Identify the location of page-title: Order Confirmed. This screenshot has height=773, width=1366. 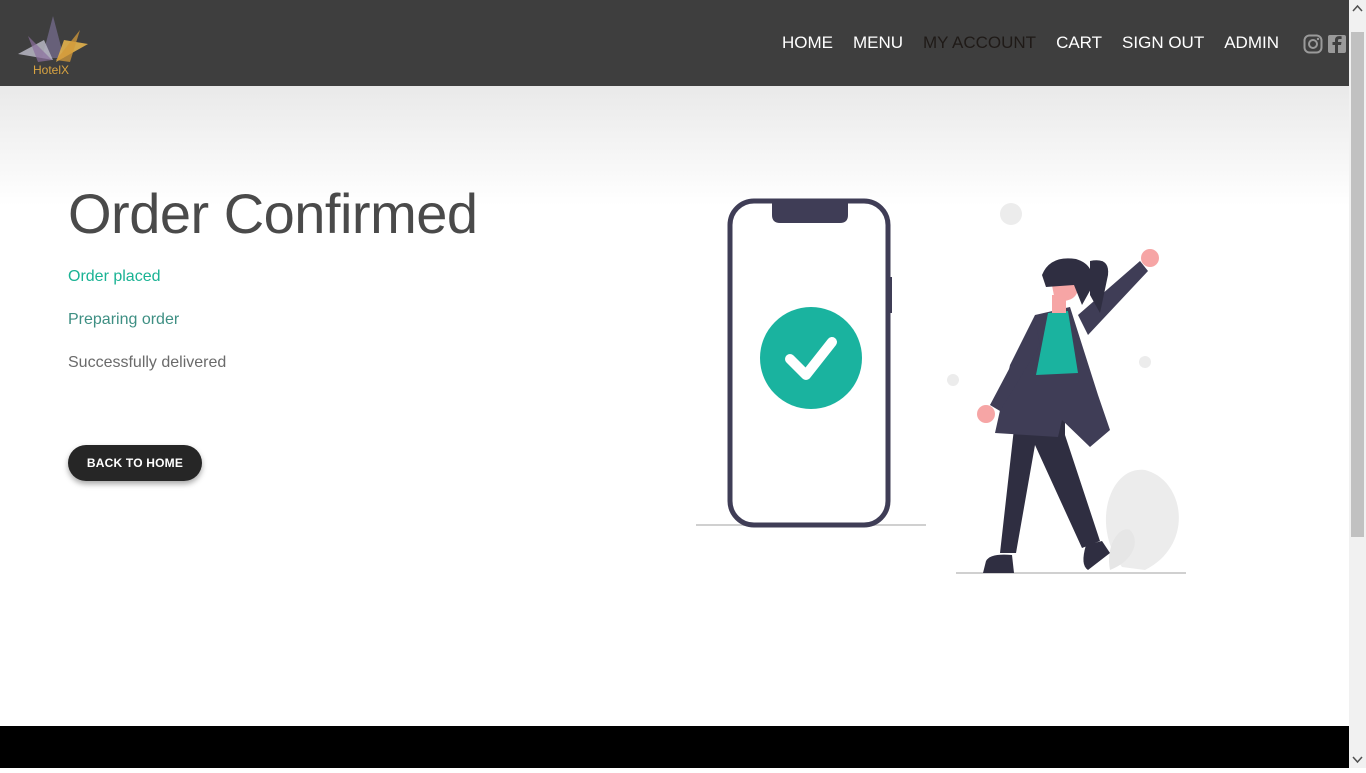
(273, 213).